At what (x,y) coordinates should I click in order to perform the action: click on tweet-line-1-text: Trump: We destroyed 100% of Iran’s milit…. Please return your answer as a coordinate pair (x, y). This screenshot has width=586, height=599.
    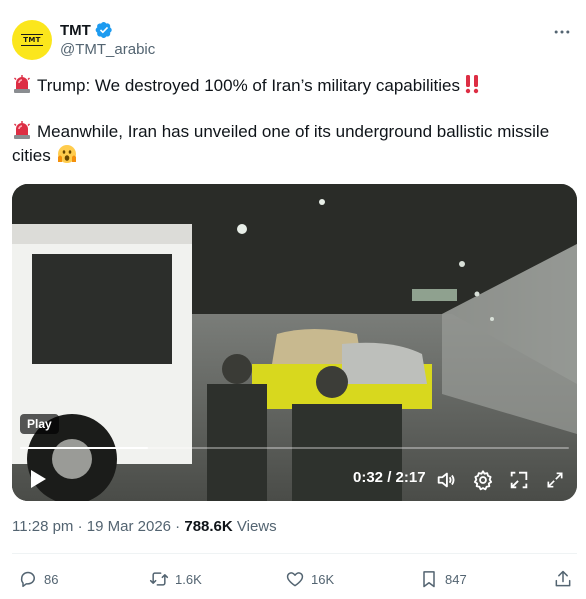
    Looking at the image, I should click on (248, 85).